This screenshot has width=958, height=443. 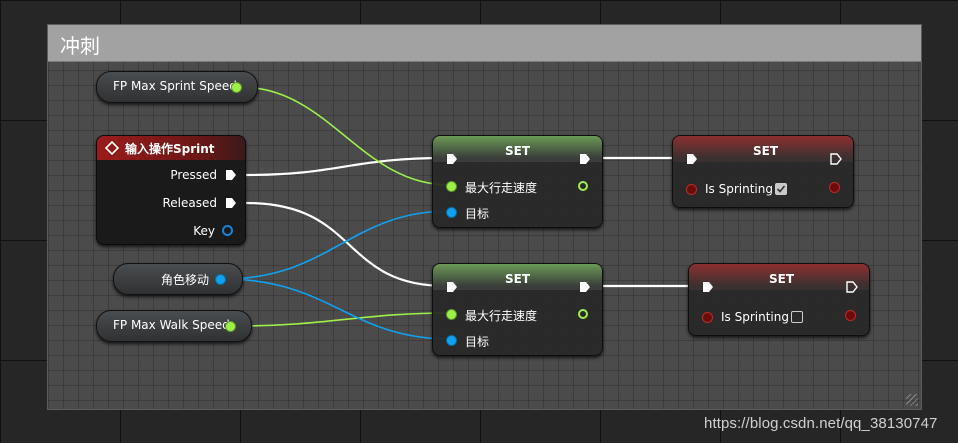 I want to click on released-exec-pin-icon, so click(x=231, y=203).